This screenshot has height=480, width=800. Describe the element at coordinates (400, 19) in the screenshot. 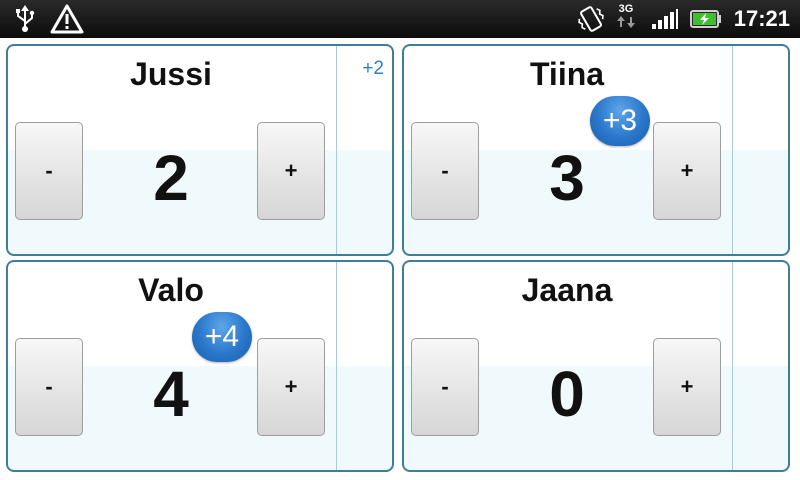

I see `status-bar: 3G 17:21` at that location.